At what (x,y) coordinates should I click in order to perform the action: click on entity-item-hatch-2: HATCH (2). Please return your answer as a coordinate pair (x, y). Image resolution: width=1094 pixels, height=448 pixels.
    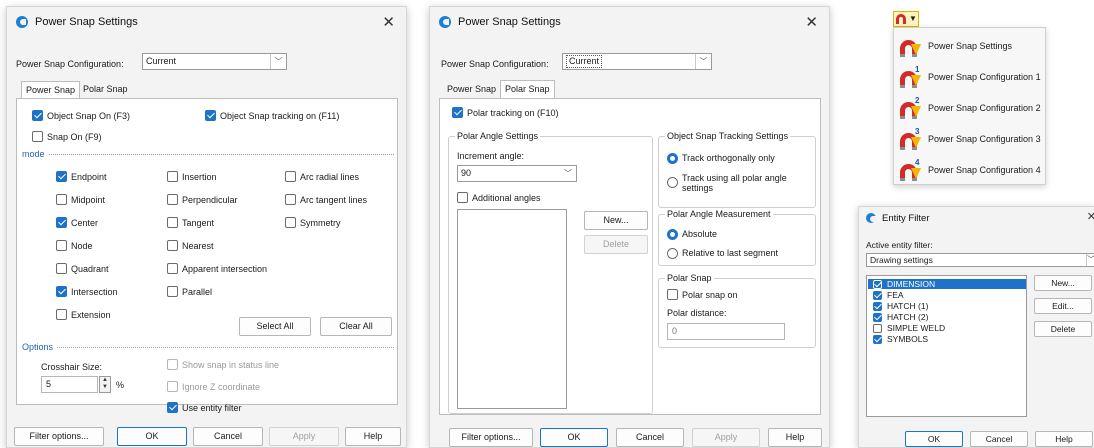
    Looking at the image, I should click on (900, 317).